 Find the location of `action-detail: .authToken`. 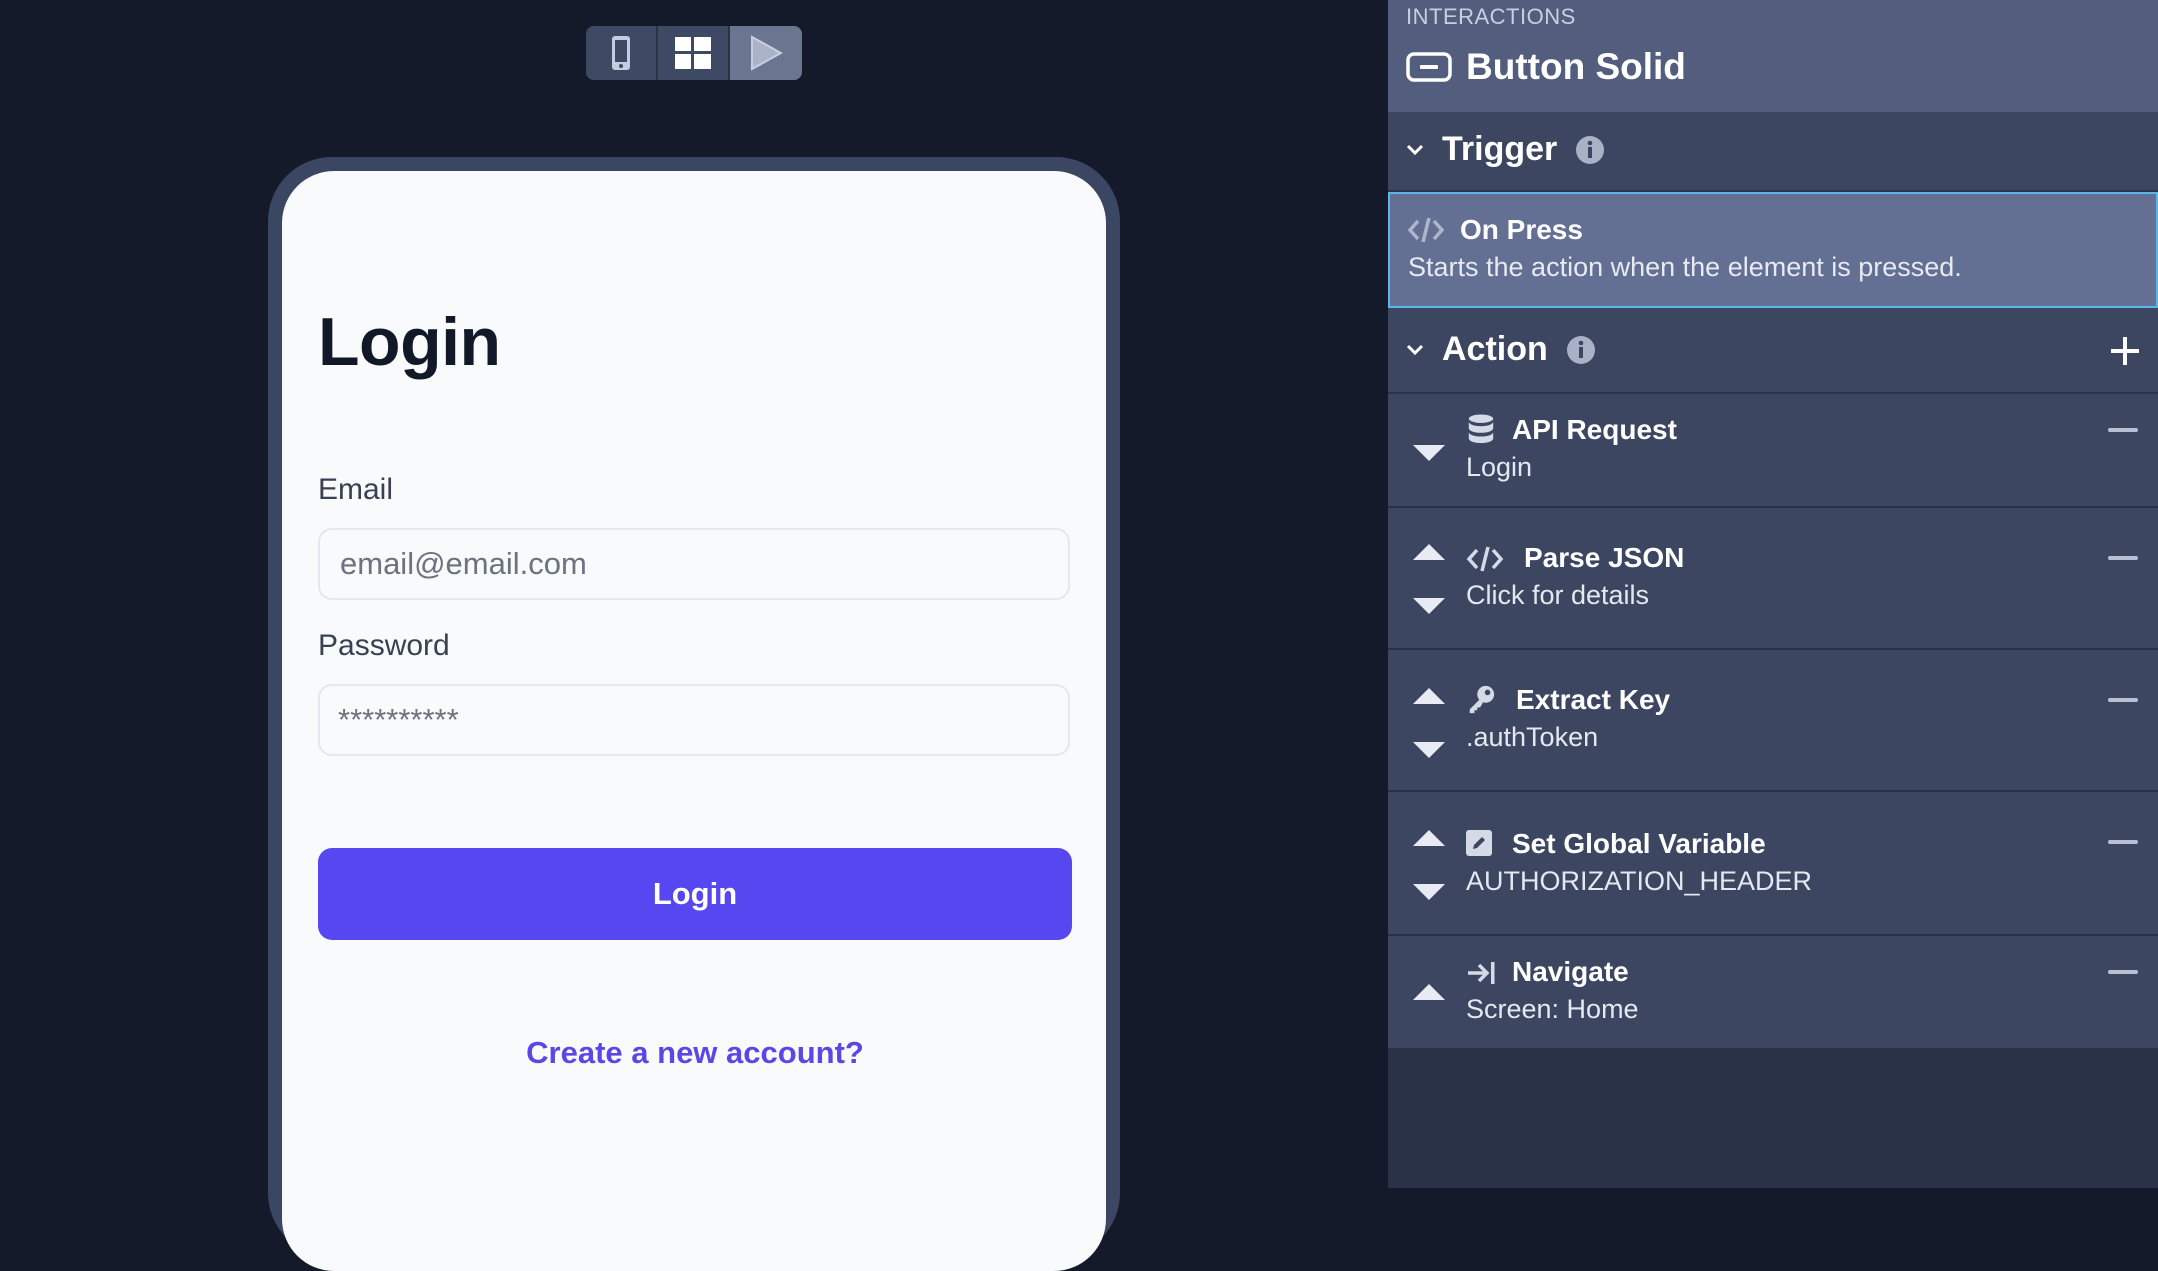

action-detail: .authToken is located at coordinates (1532, 737).